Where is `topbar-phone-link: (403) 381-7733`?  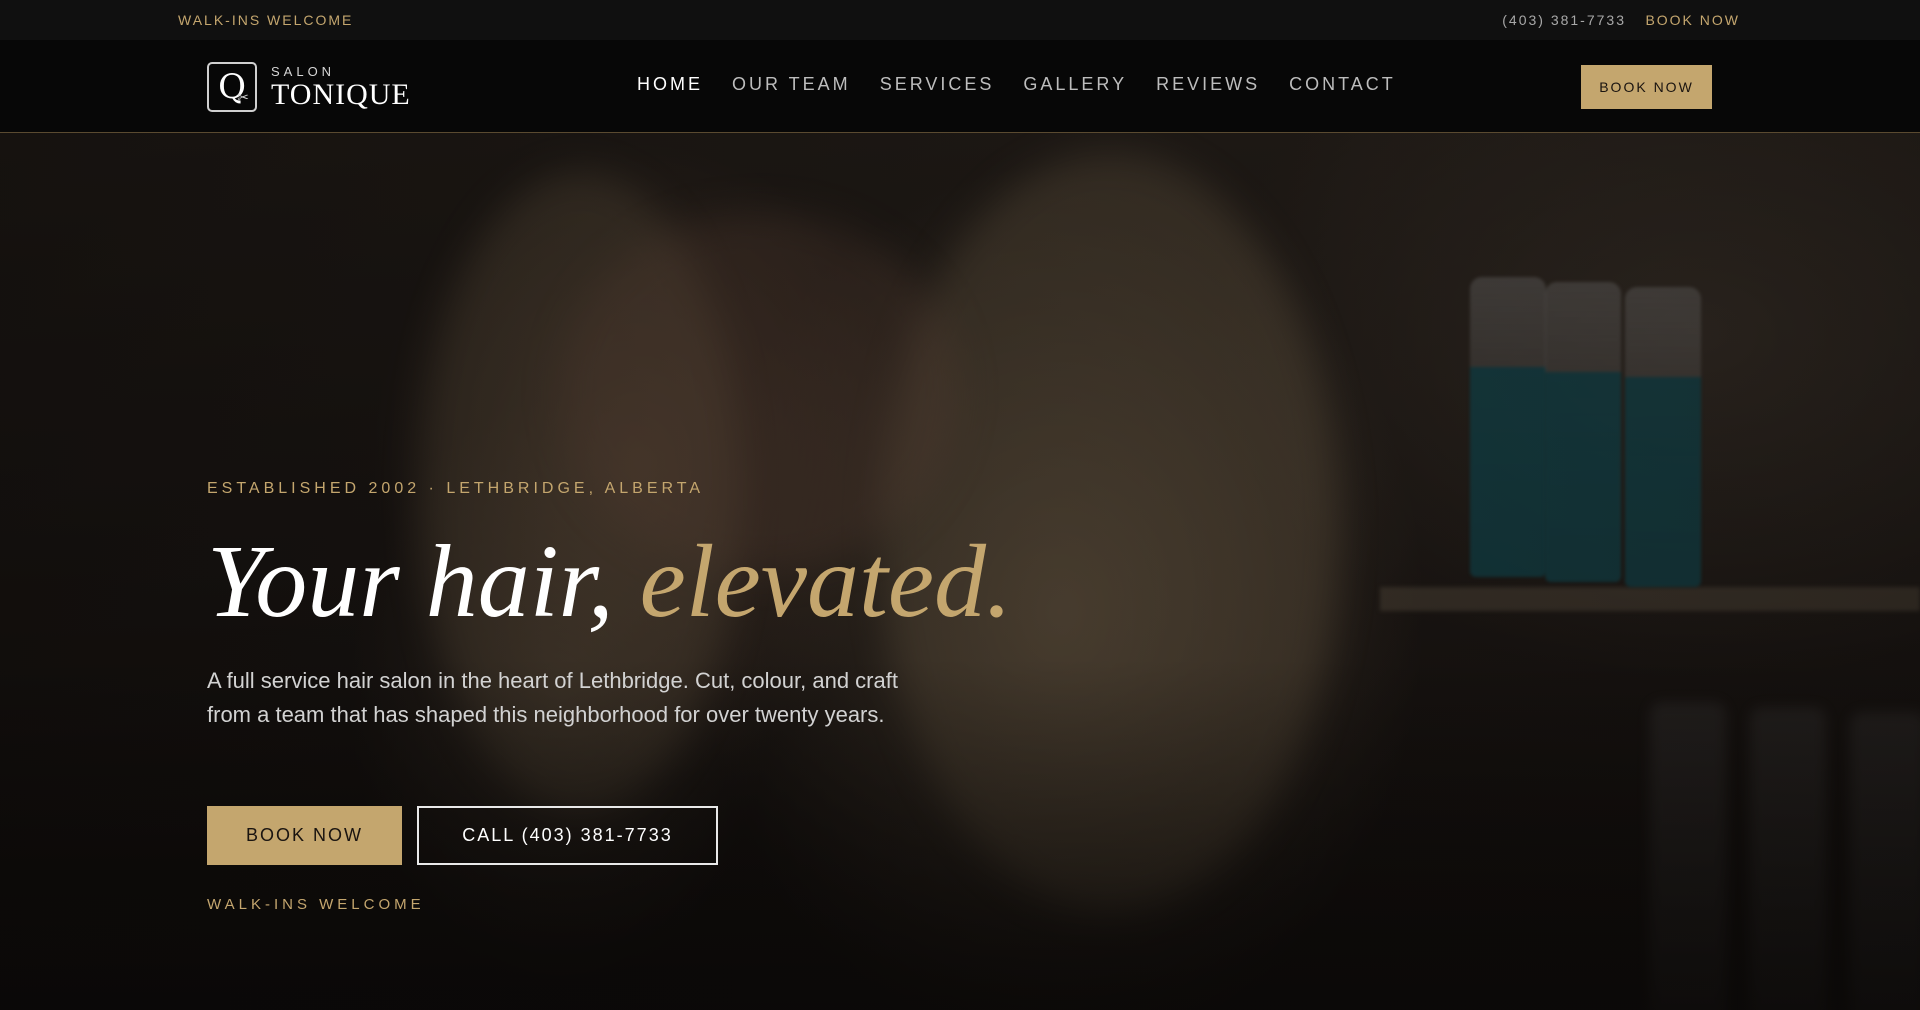
topbar-phone-link: (403) 381-7733 is located at coordinates (1564, 20).